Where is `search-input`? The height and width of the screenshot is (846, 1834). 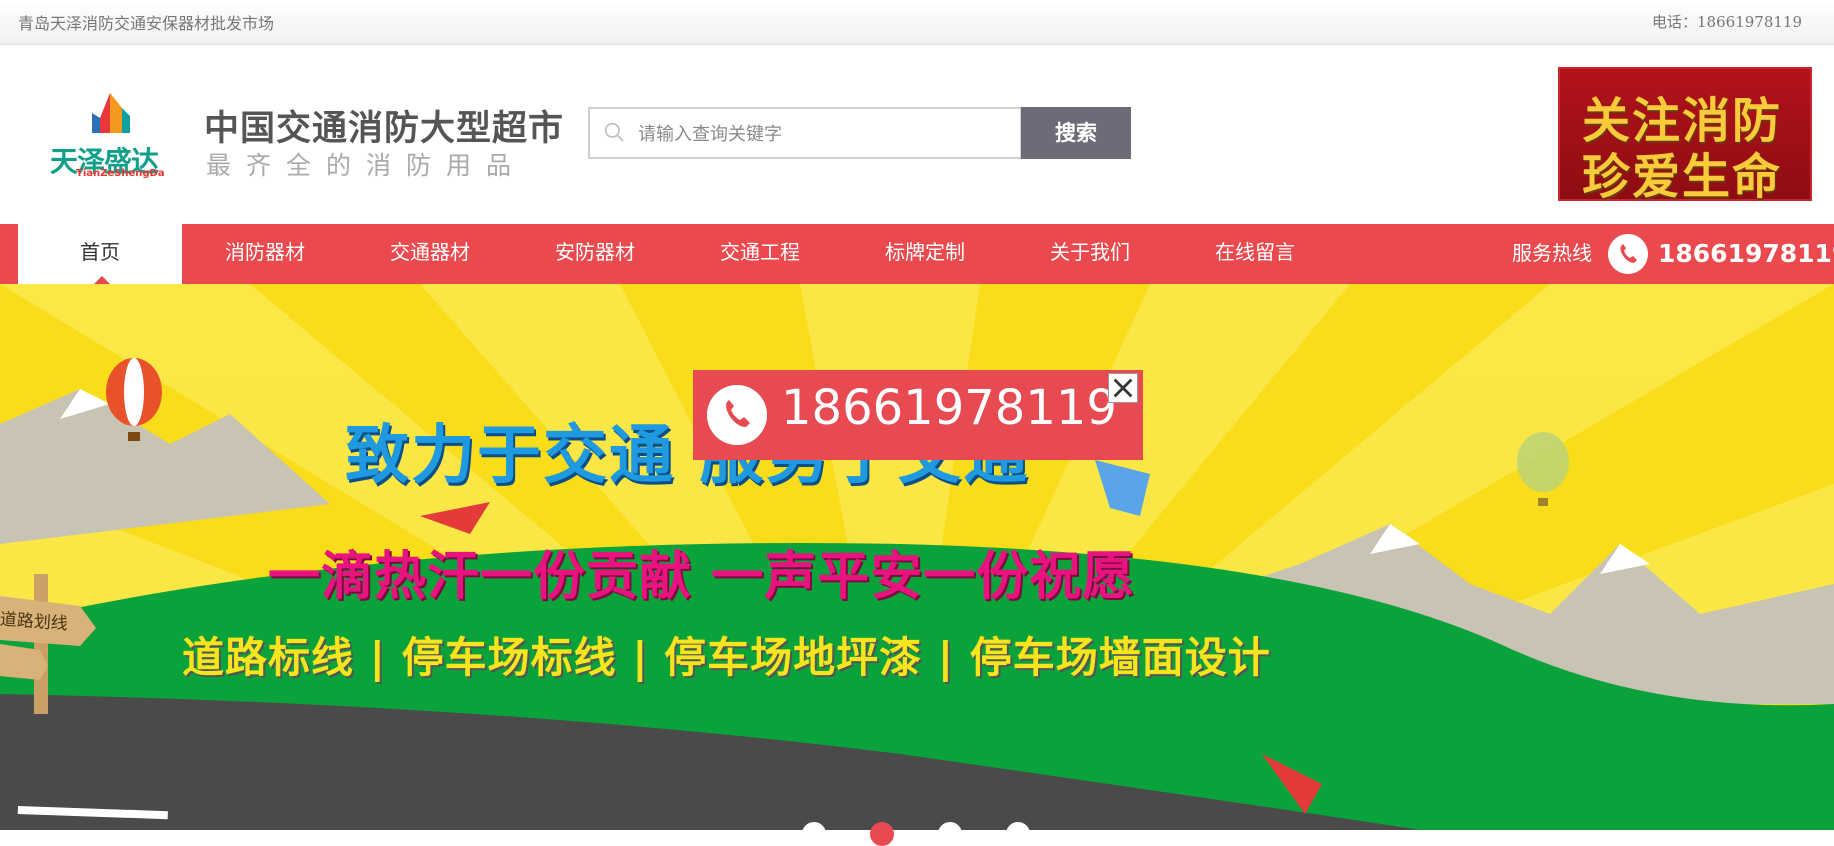 search-input is located at coordinates (823, 134).